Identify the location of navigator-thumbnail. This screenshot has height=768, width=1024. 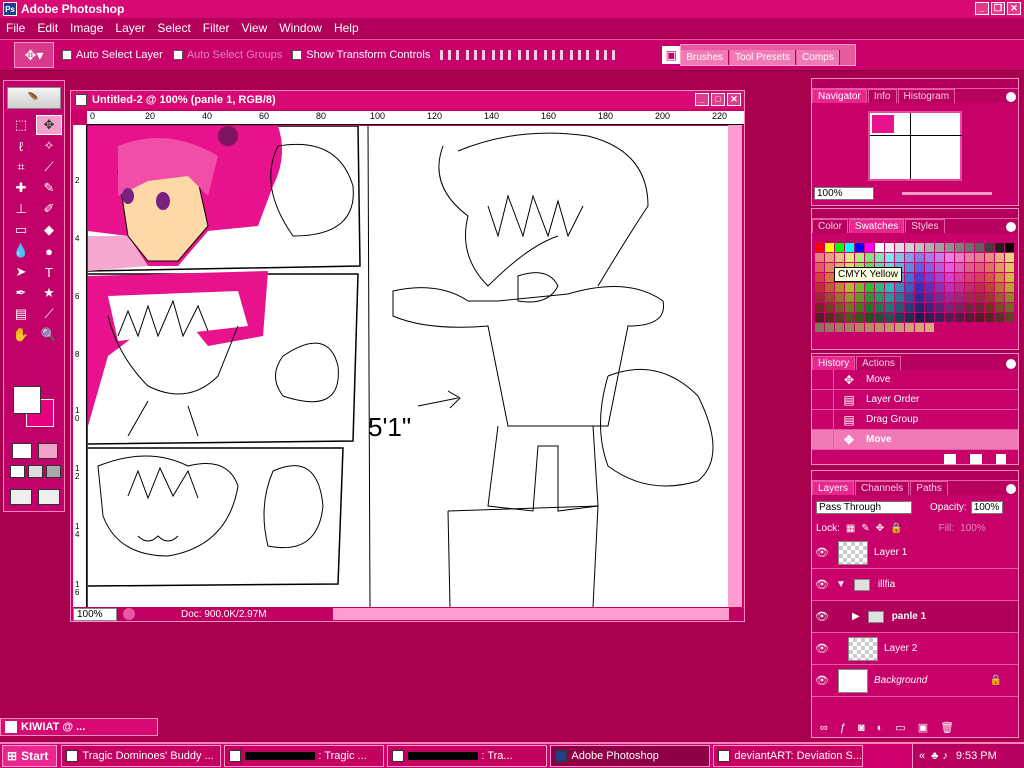
(915, 146).